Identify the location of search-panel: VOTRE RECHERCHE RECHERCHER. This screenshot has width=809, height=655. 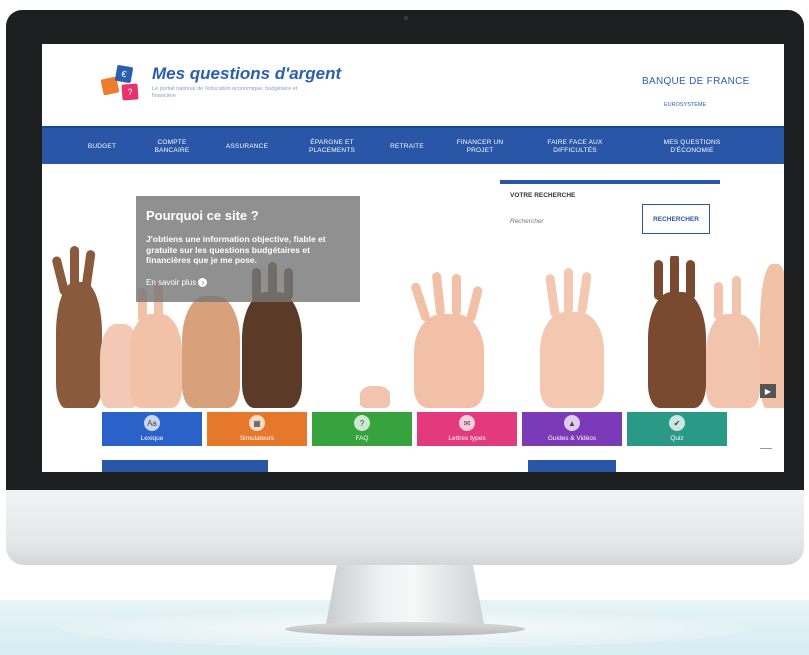
(610, 218).